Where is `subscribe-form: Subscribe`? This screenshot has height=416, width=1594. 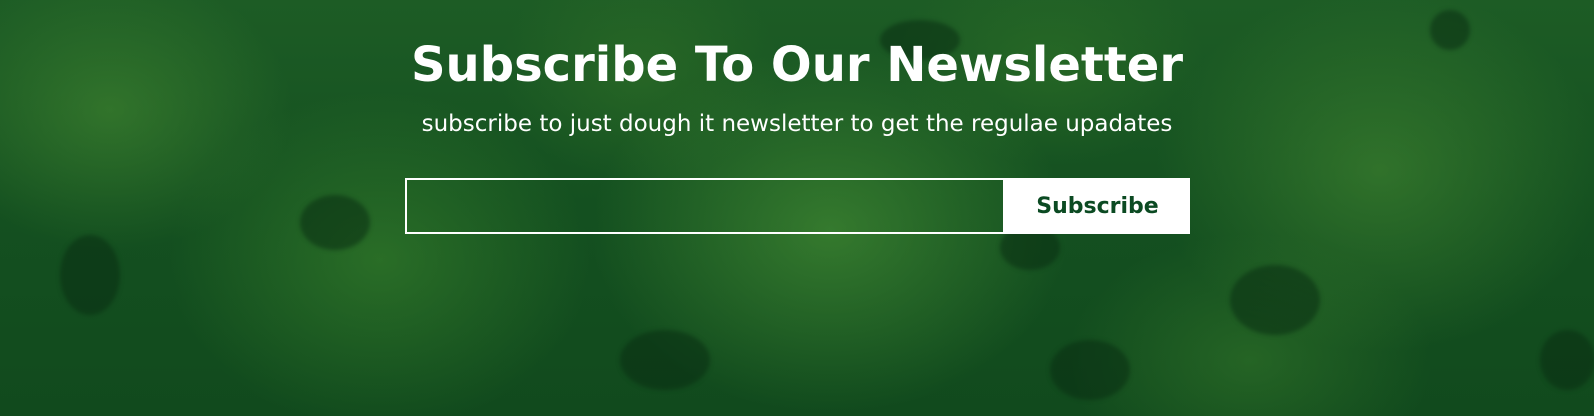
subscribe-form: Subscribe is located at coordinates (797, 206).